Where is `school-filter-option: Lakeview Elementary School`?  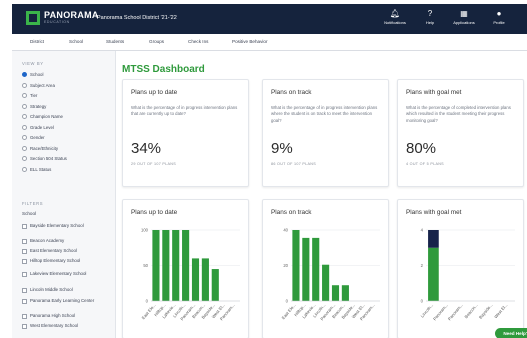 school-filter-option: Lakeview Elementary School is located at coordinates (66, 274).